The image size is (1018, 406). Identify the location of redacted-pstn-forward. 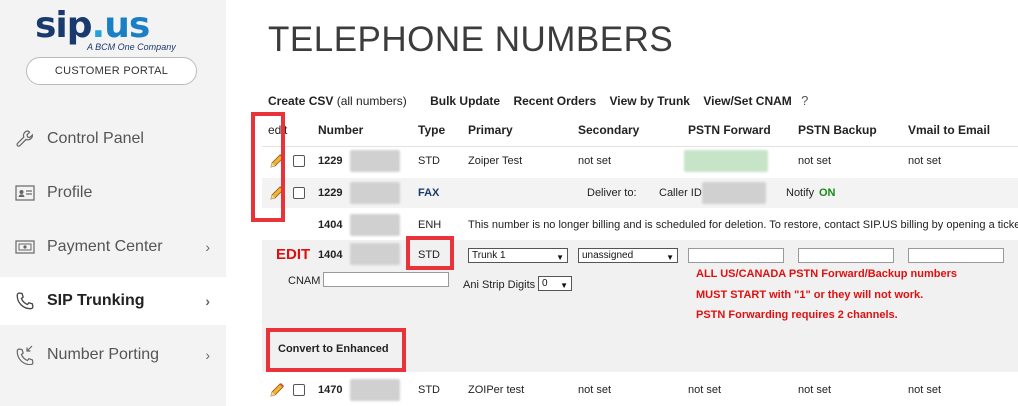
(726, 161).